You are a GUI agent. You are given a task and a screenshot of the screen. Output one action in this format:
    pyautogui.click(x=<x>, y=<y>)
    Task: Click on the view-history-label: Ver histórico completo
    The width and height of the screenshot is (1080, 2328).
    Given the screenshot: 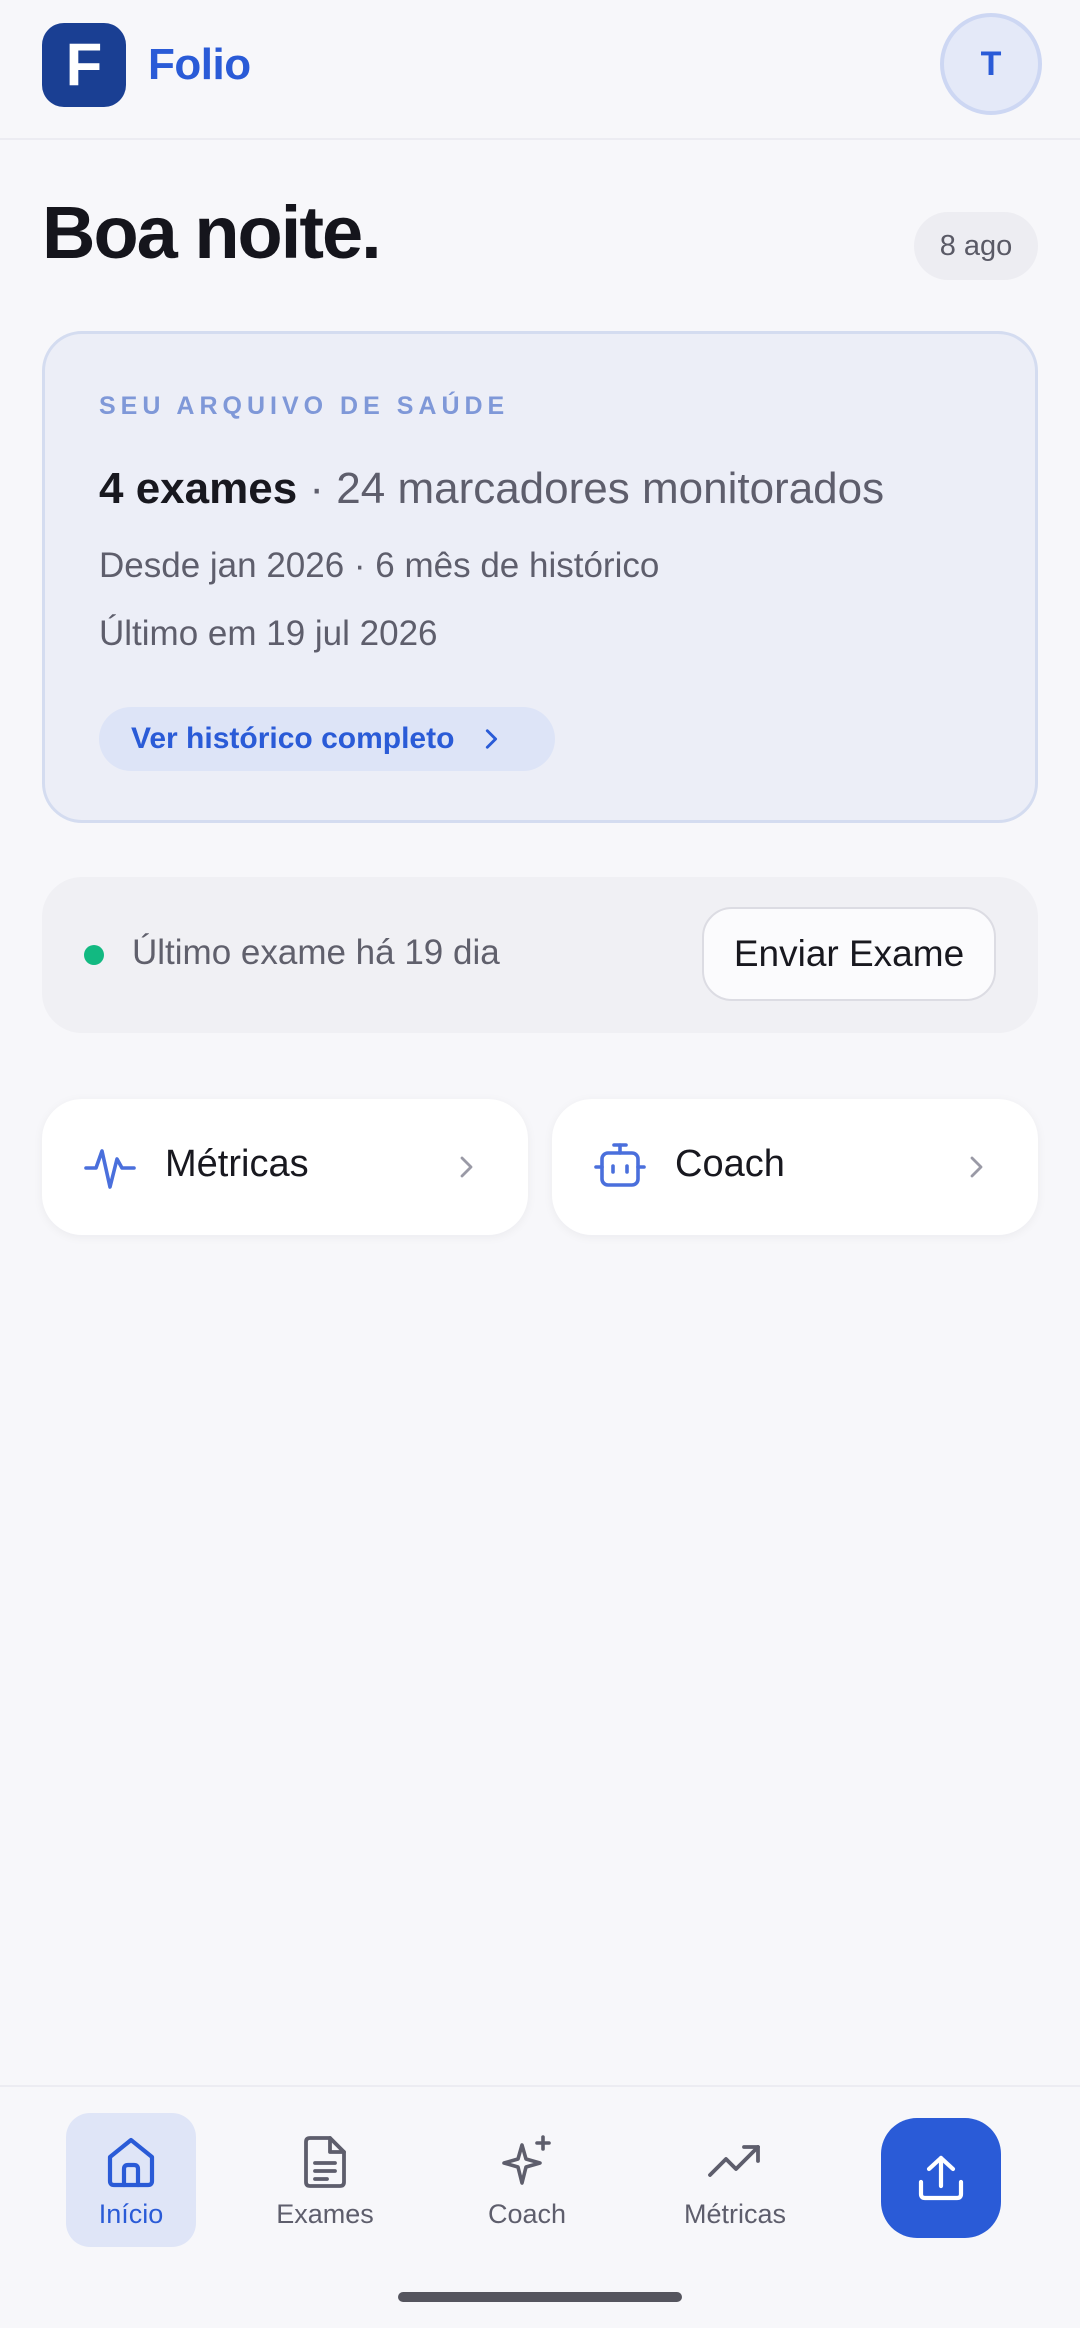 What is the action you would take?
    pyautogui.click(x=293, y=738)
    